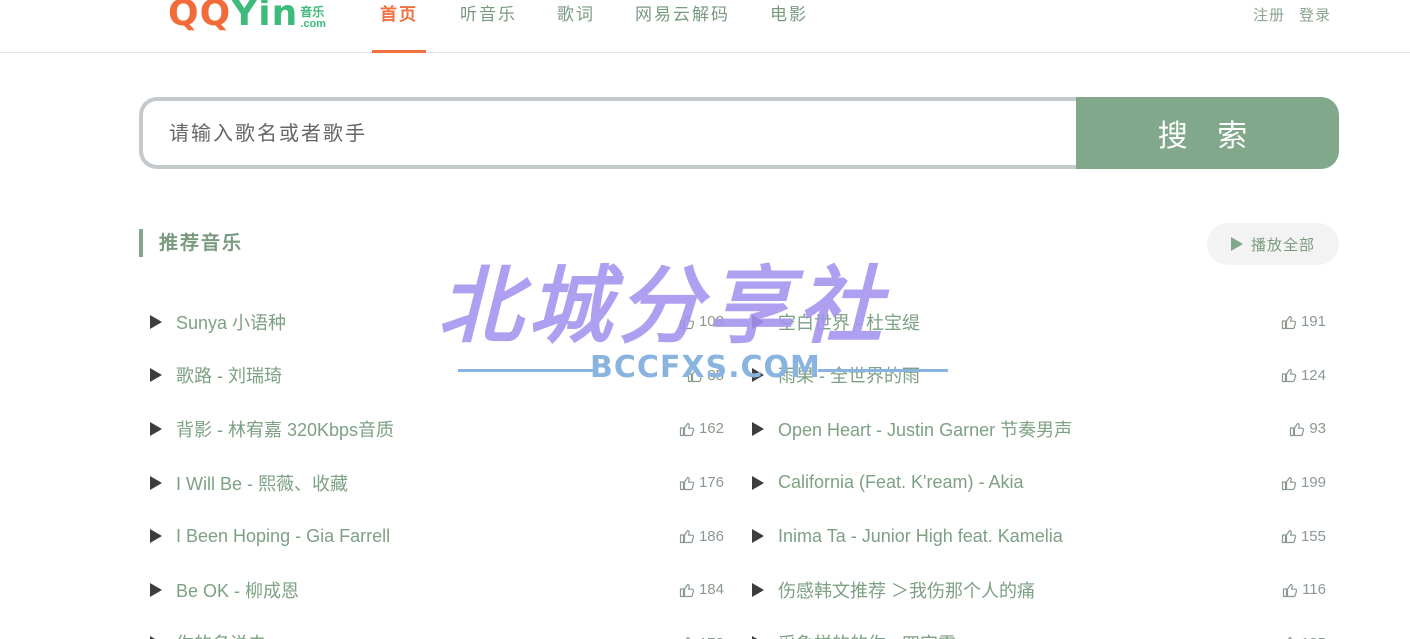  I want to click on song-like: 135, so click(1303, 637).